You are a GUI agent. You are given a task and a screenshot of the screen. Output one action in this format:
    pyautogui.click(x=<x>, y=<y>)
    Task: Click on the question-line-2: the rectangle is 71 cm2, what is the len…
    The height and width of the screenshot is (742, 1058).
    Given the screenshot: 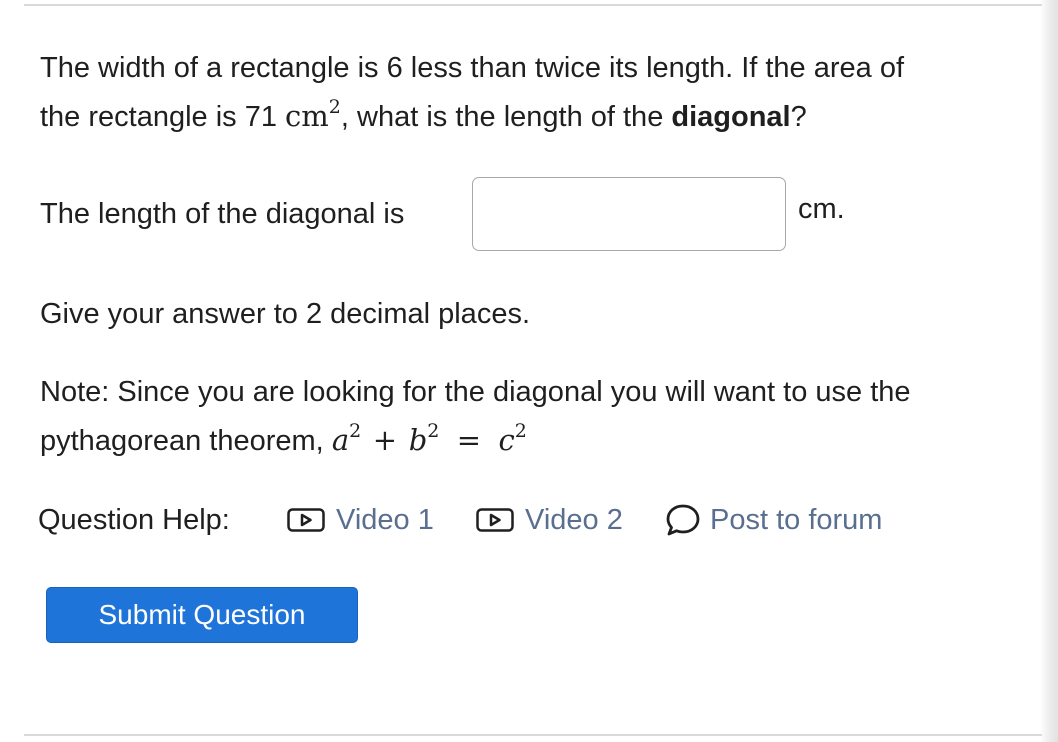 What is the action you would take?
    pyautogui.click(x=423, y=115)
    